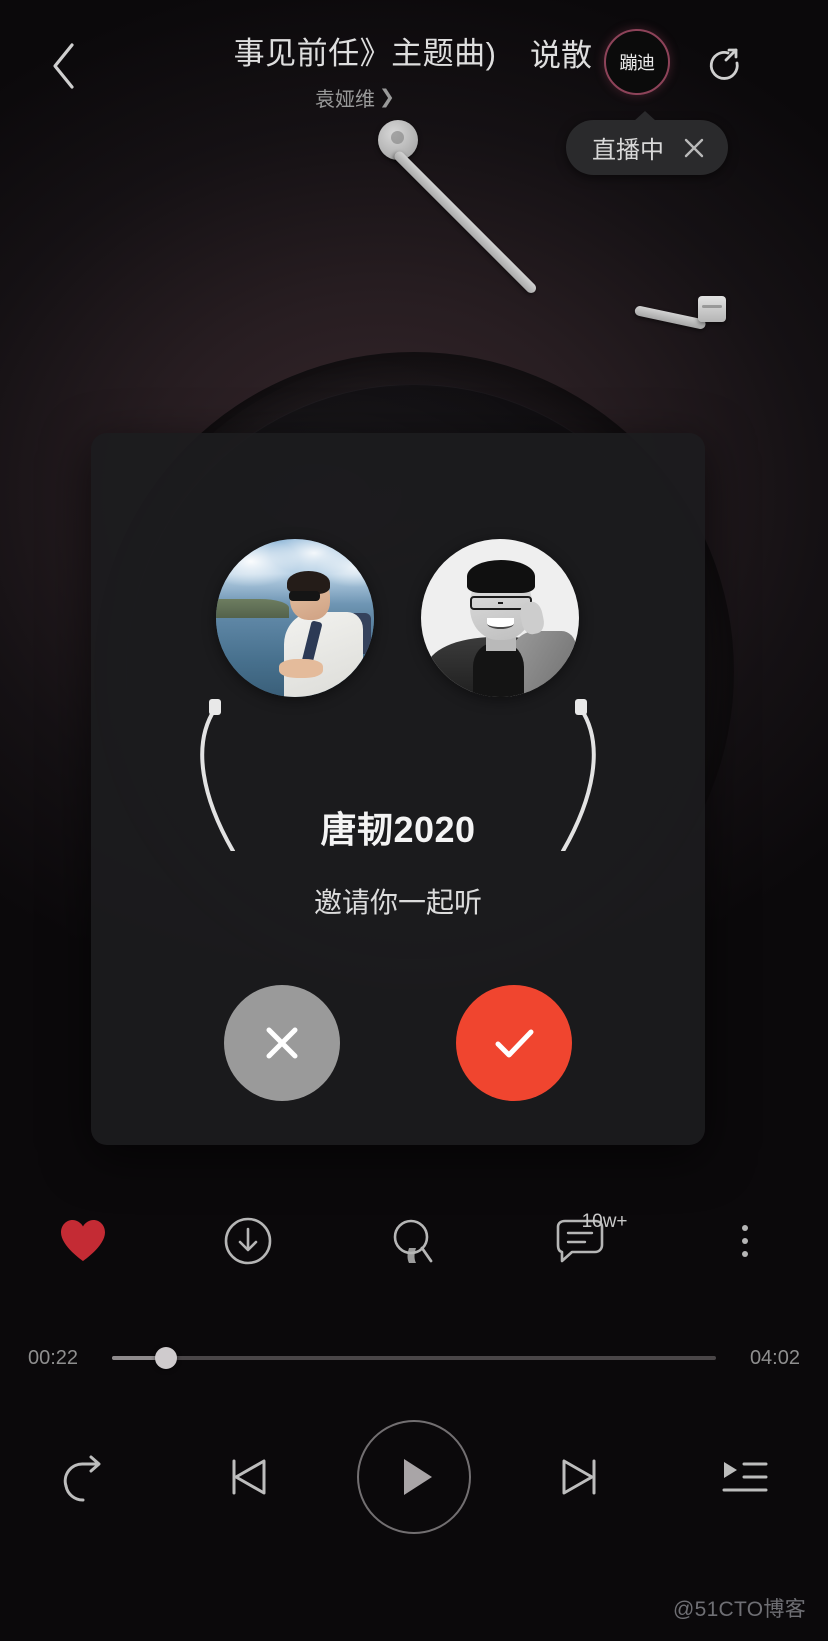 The image size is (828, 1641). I want to click on accept-invite-button, so click(514, 1043).